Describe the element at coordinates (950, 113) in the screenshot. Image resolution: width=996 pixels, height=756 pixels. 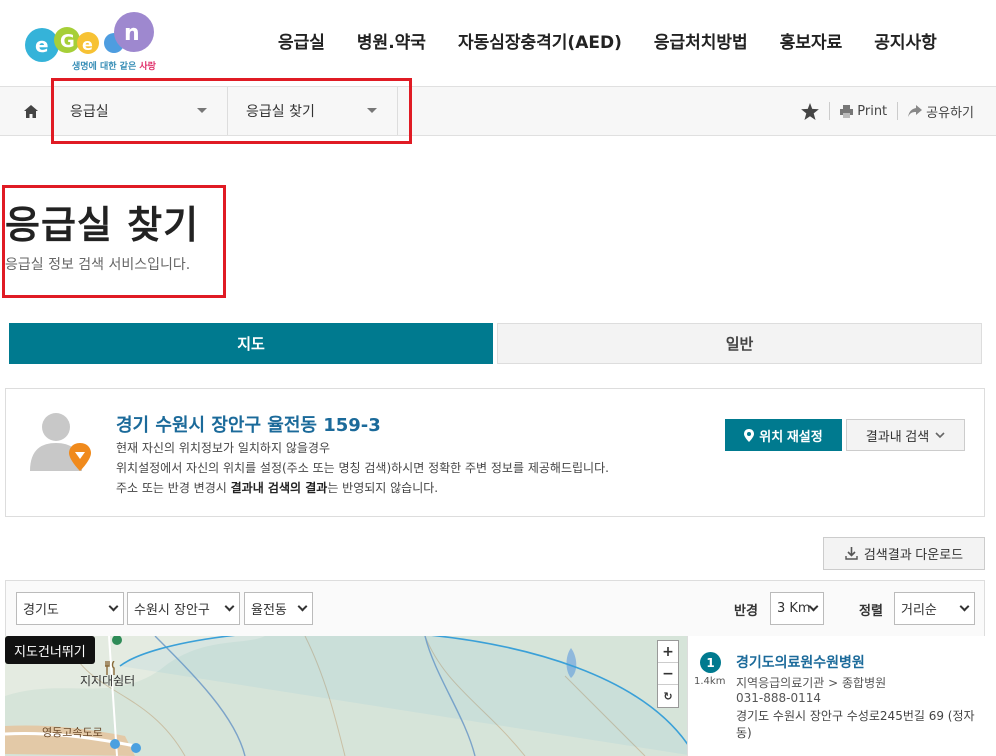
I see `share-label: 공유하기` at that location.